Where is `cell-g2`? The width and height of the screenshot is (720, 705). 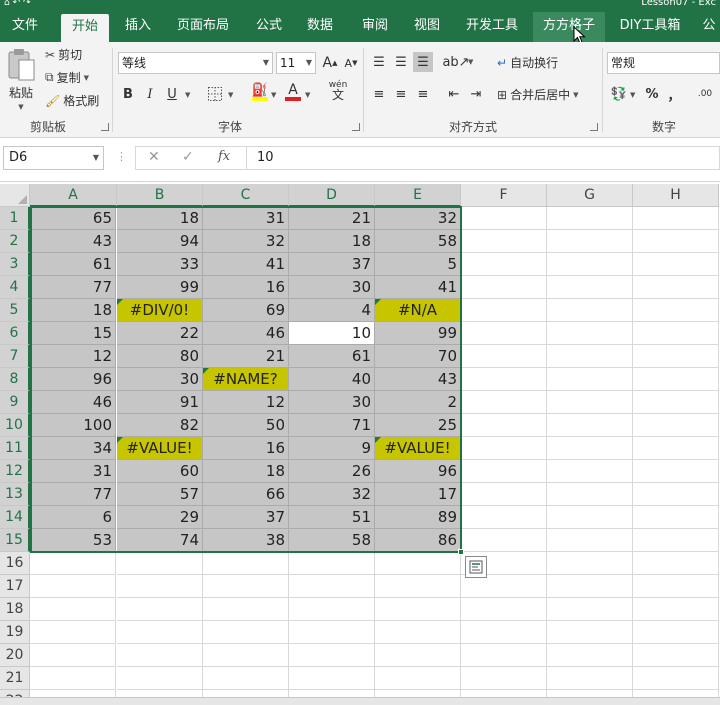 cell-g2 is located at coordinates (590, 241).